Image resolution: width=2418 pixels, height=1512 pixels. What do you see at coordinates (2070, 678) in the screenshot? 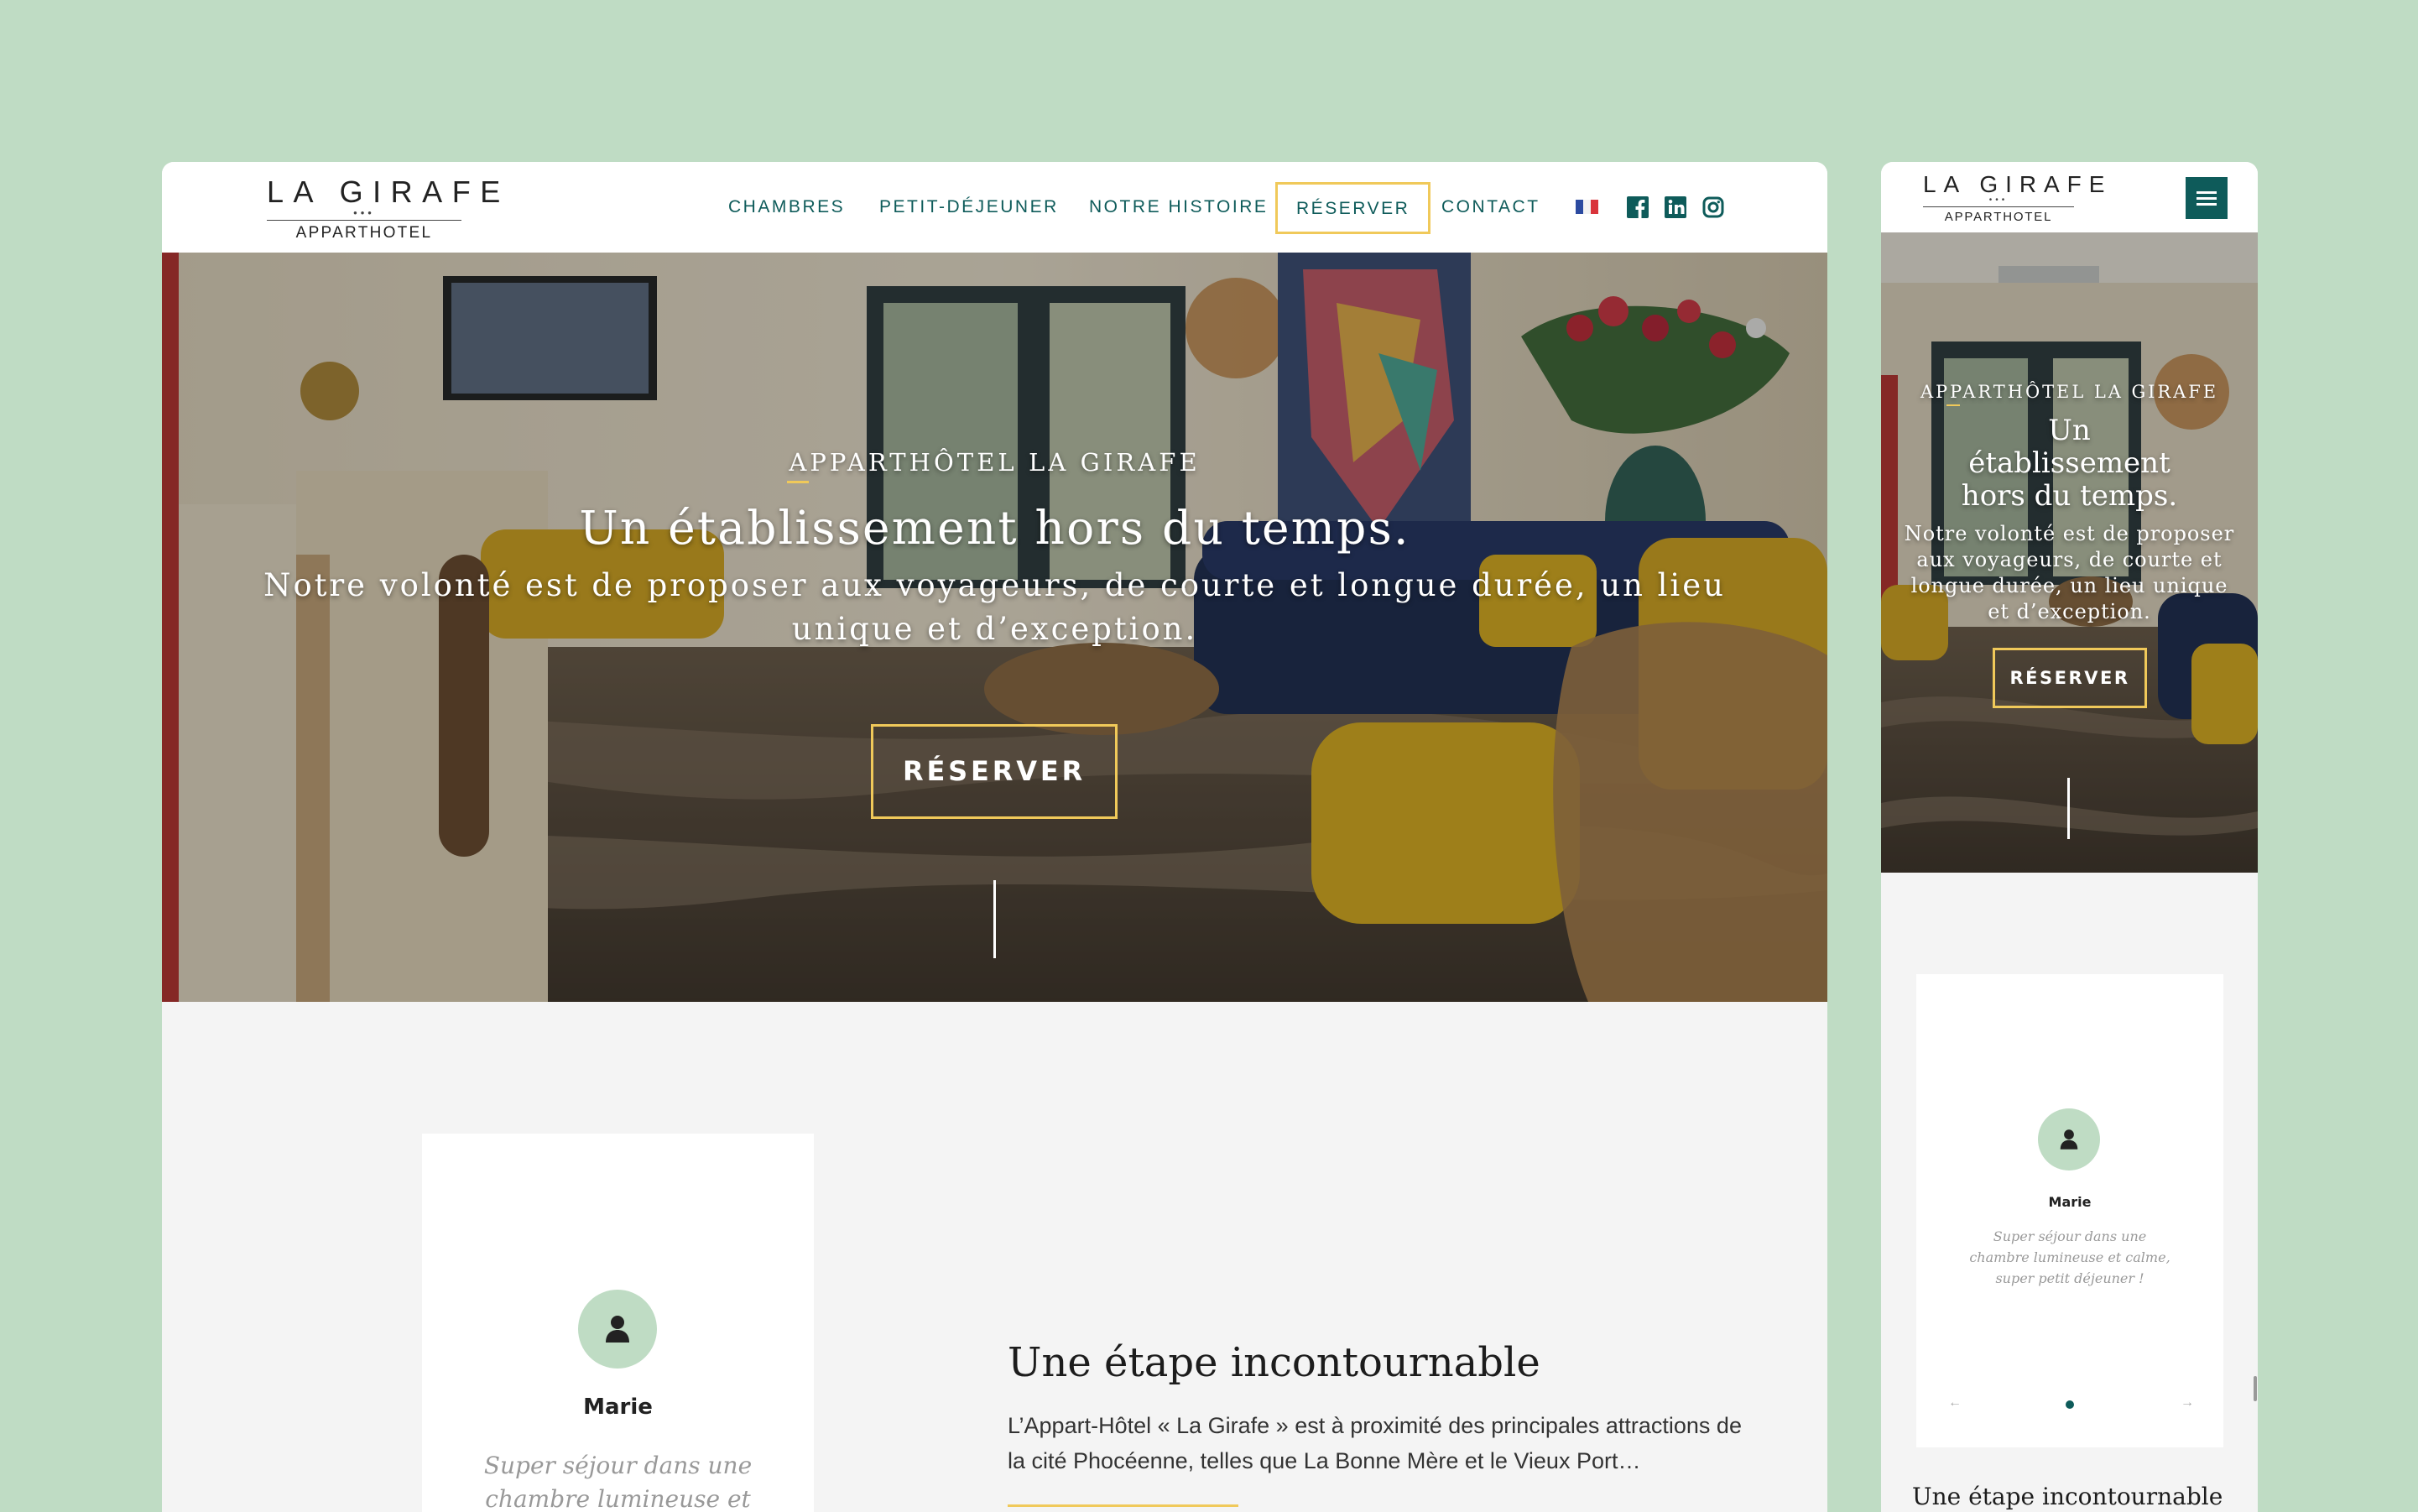
I see `mobile-reserve-button: RÉSERVER` at bounding box center [2070, 678].